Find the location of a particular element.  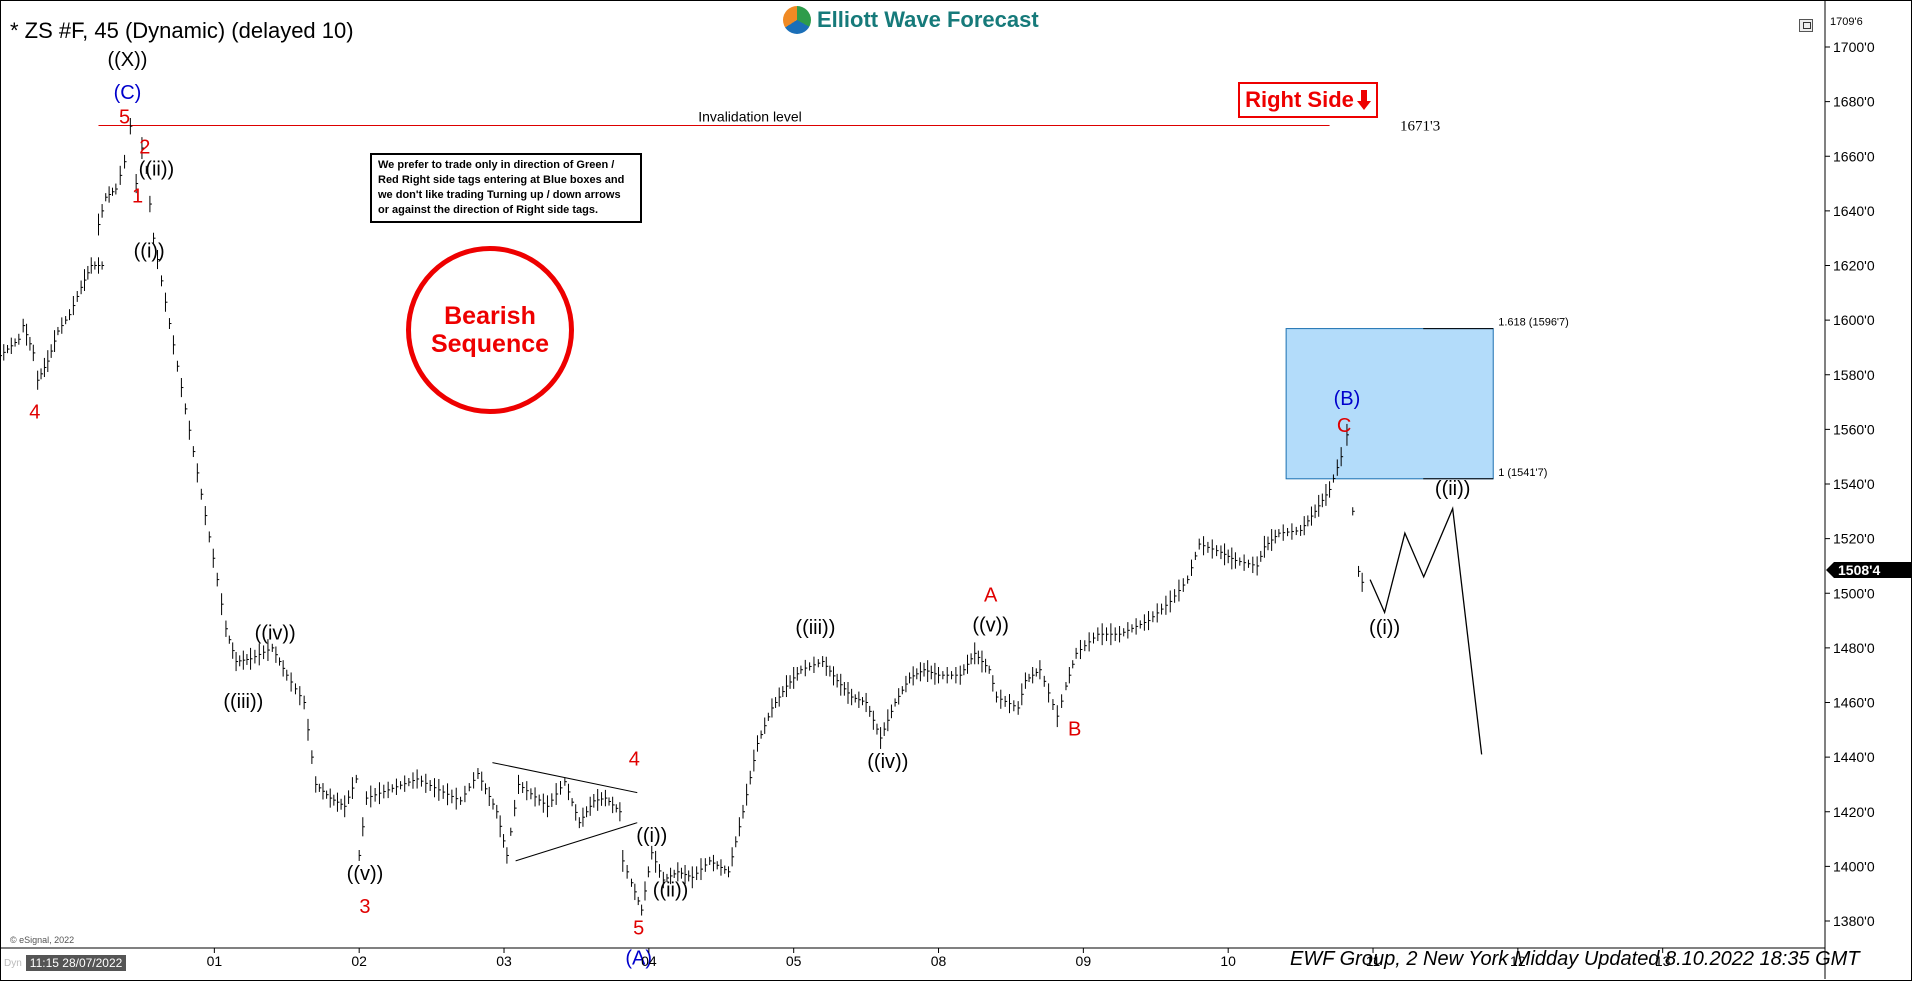

cursor-time: 11:15 28/07/2022 is located at coordinates (76, 963).